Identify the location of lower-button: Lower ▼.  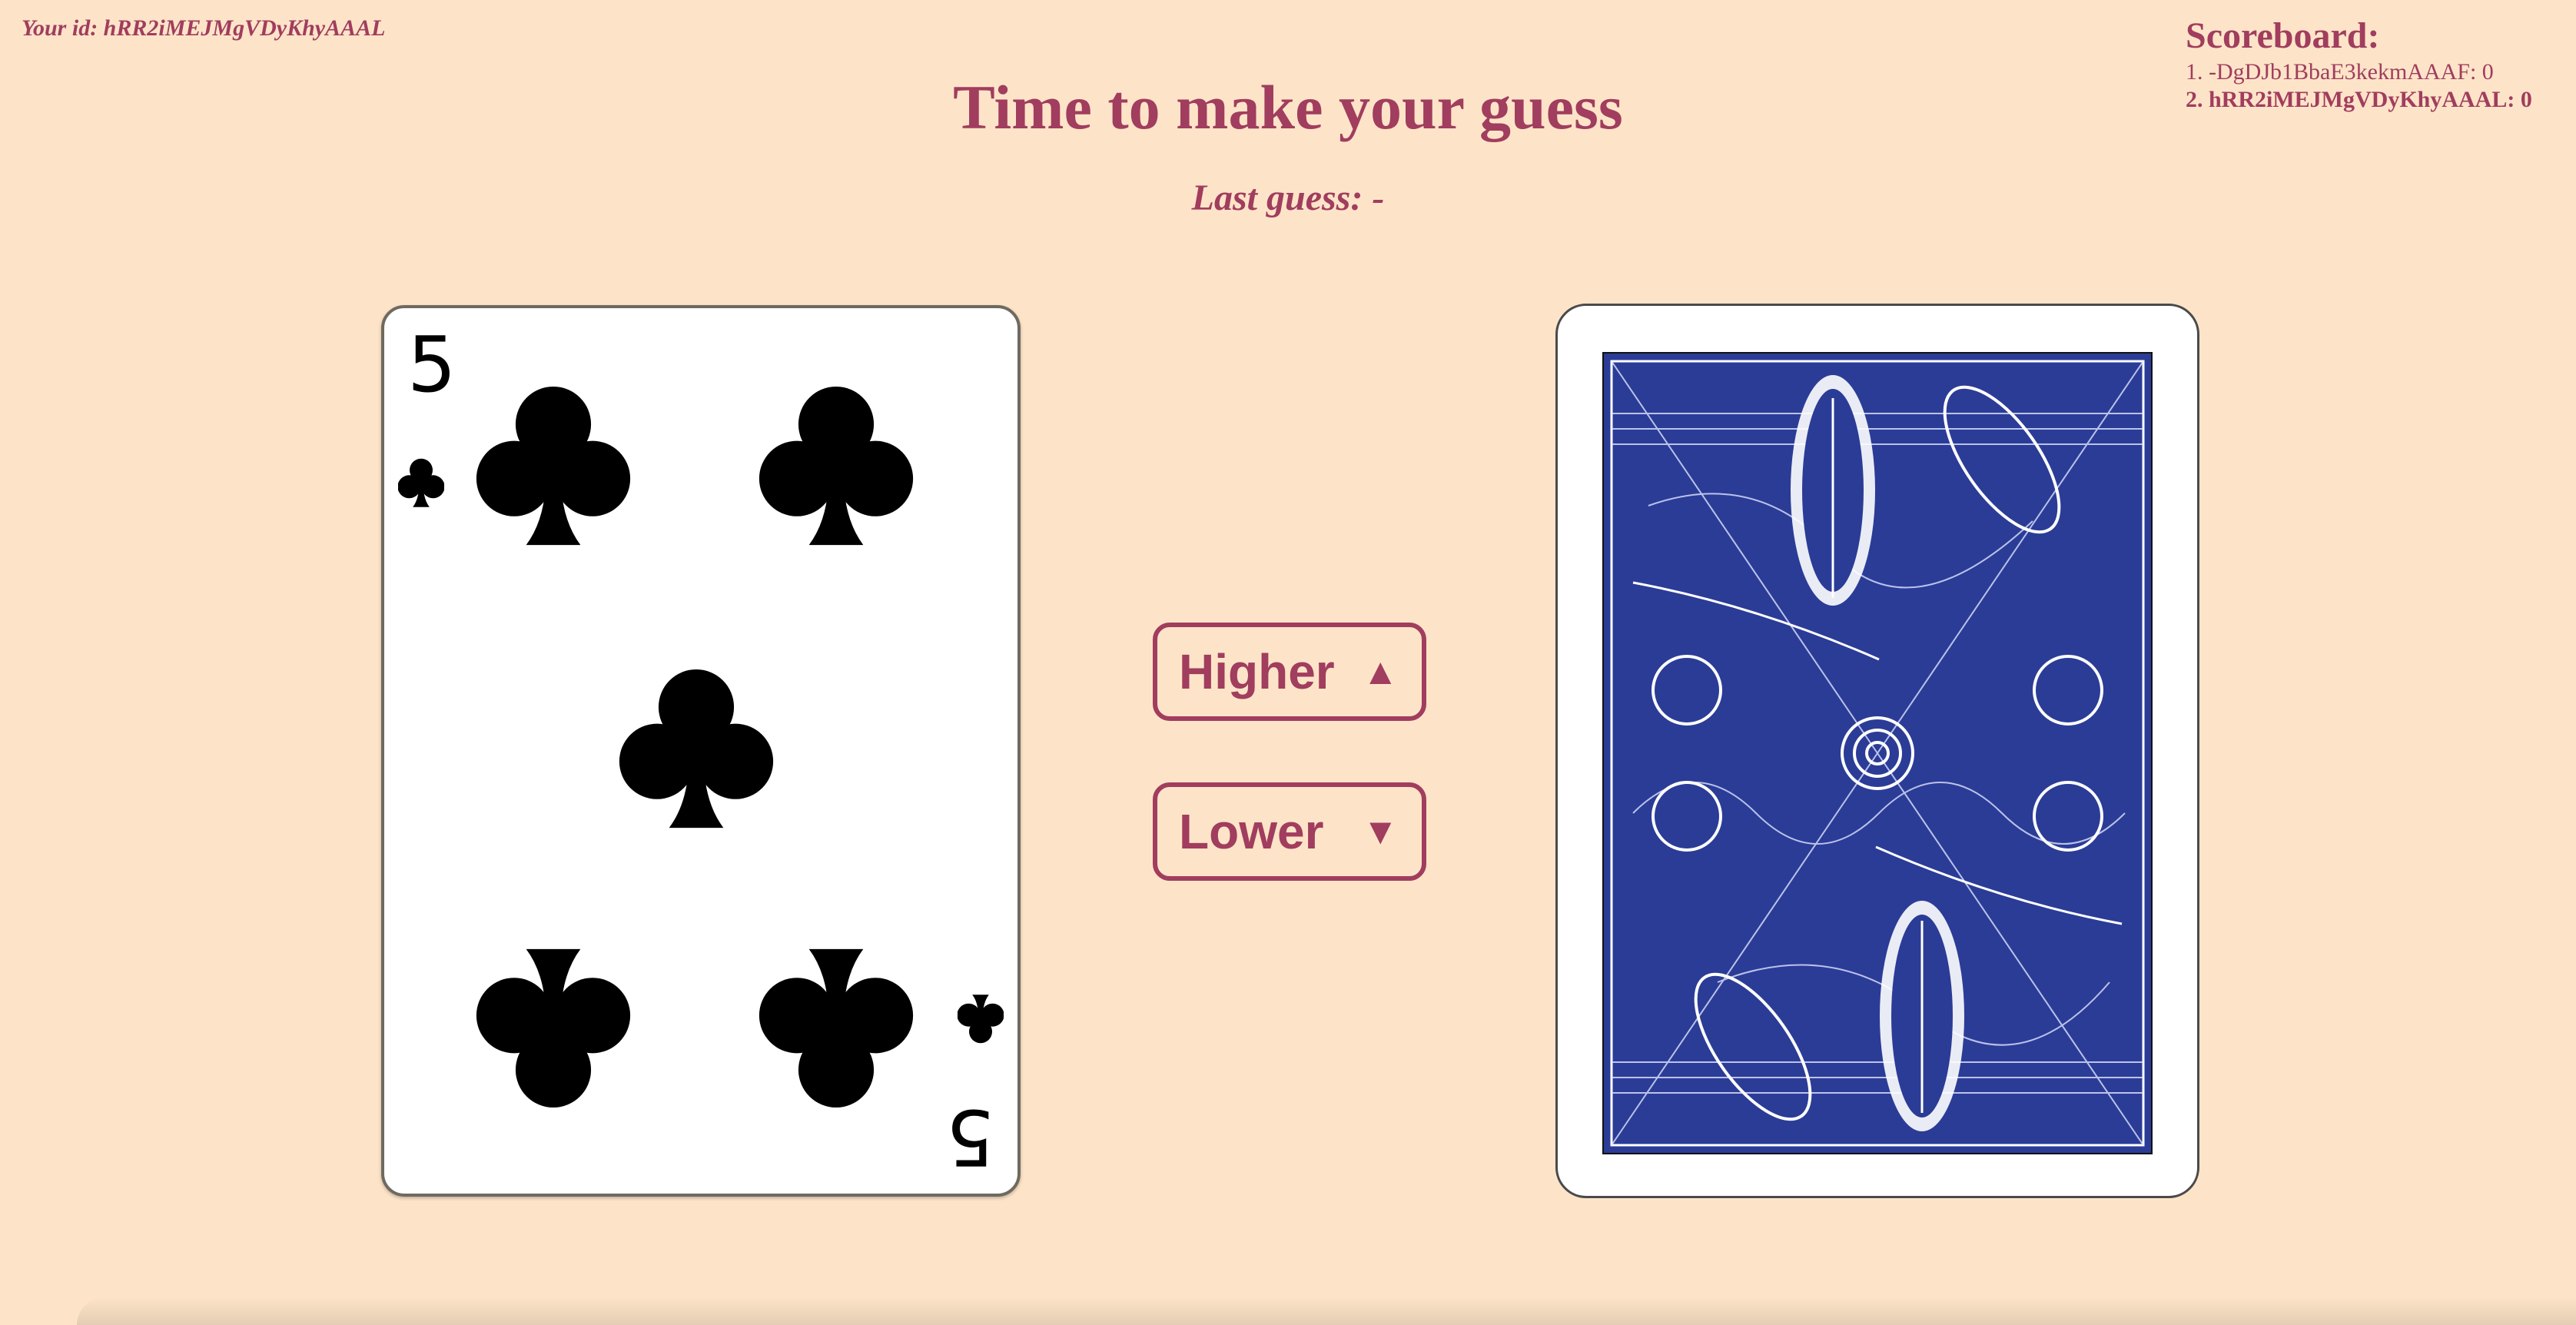
(1289, 832).